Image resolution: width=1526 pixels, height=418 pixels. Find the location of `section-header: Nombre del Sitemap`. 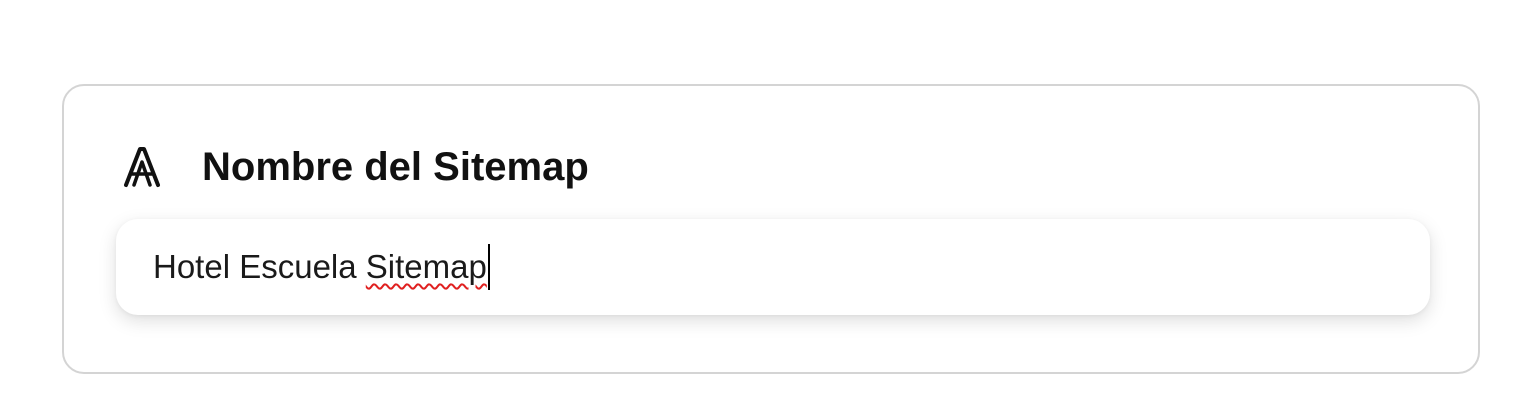

section-header: Nombre del Sitemap is located at coordinates (355, 167).